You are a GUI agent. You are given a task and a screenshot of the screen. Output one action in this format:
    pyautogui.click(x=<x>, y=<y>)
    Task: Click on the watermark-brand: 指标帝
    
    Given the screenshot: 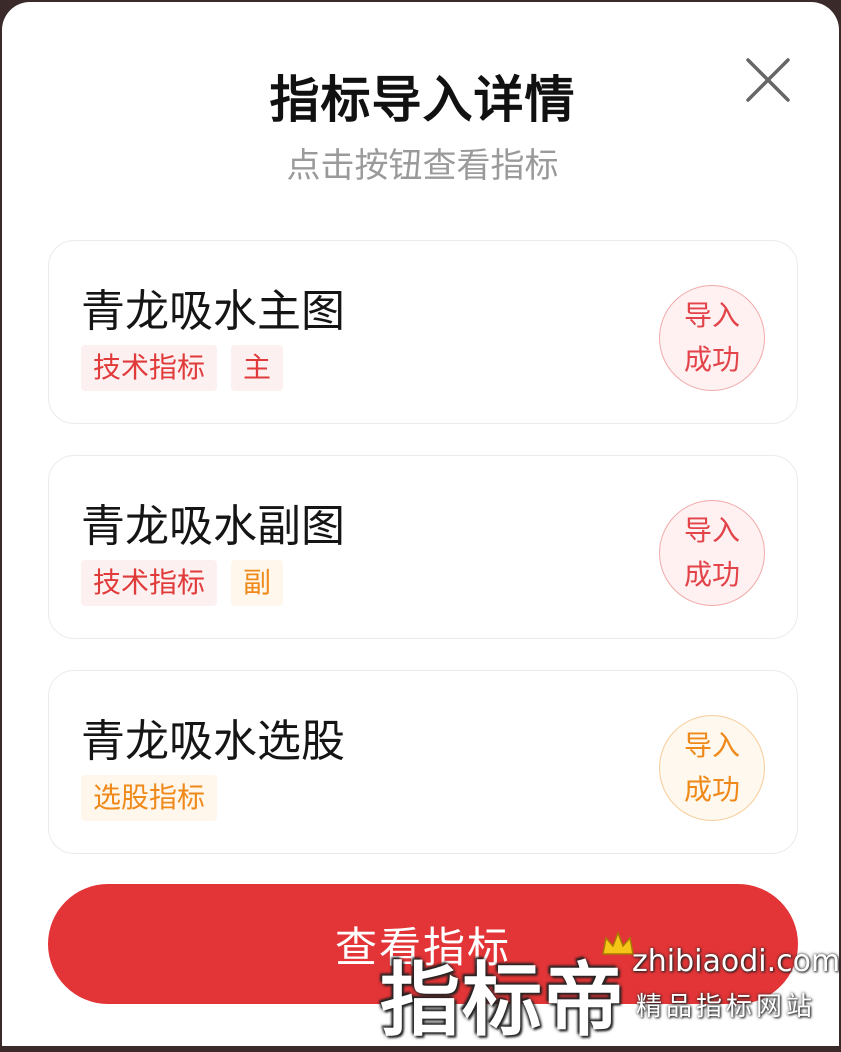 What is the action you would take?
    pyautogui.click(x=503, y=1000)
    